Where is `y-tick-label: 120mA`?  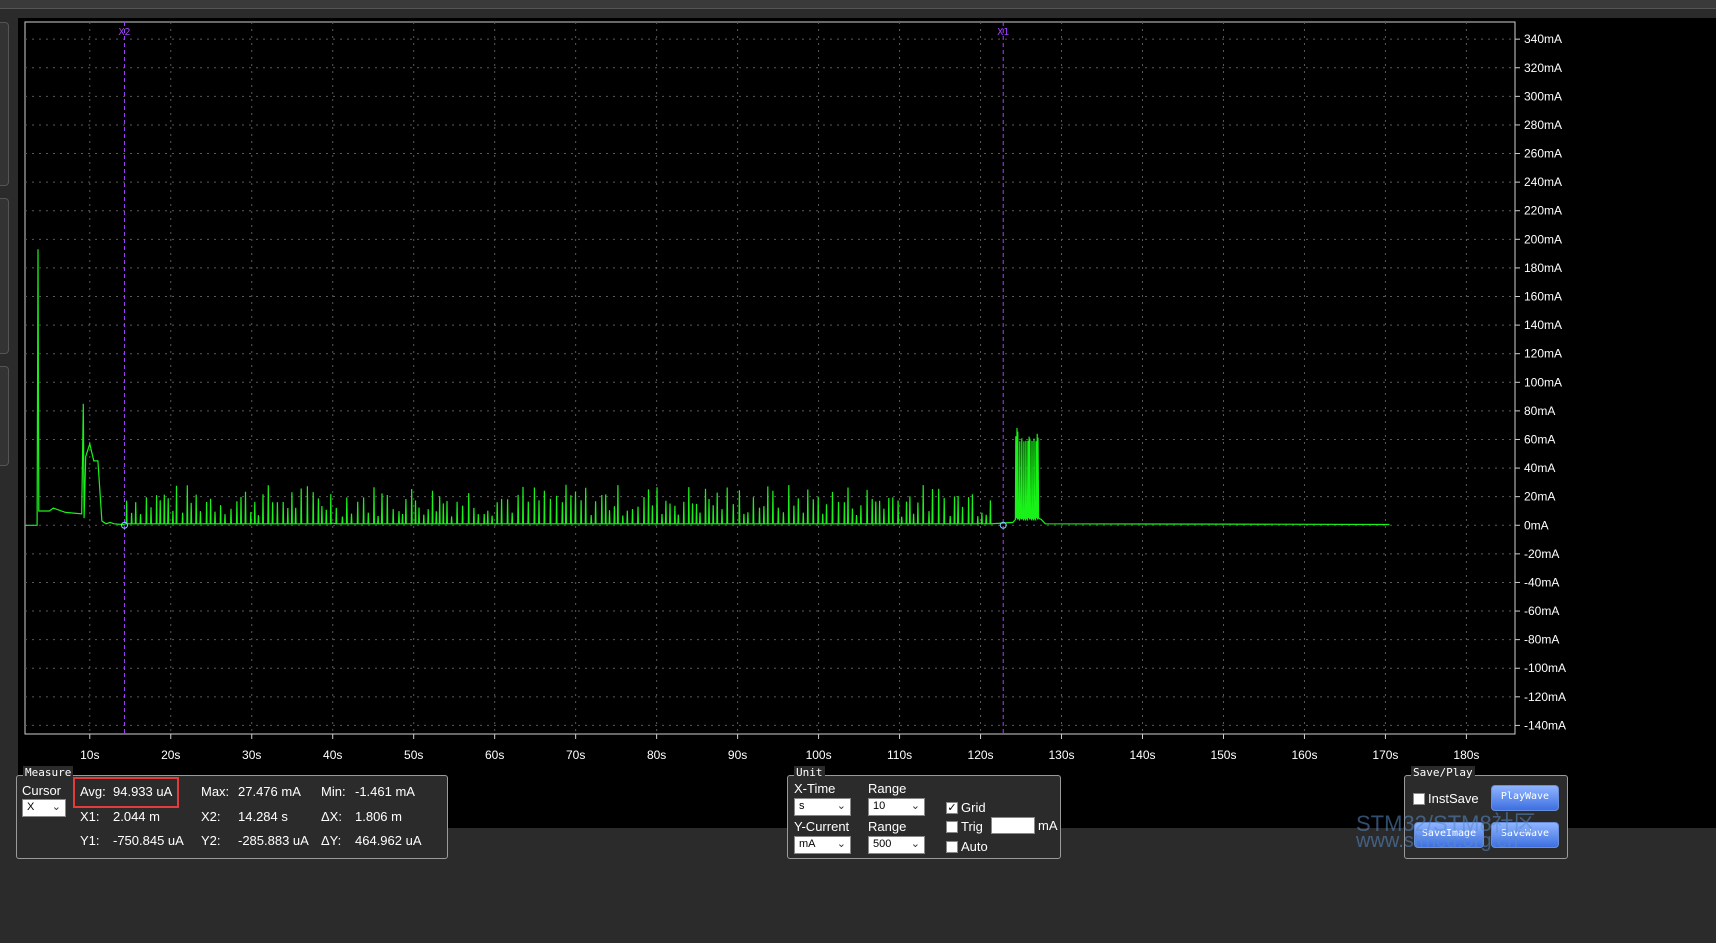 y-tick-label: 120mA is located at coordinates (1543, 354).